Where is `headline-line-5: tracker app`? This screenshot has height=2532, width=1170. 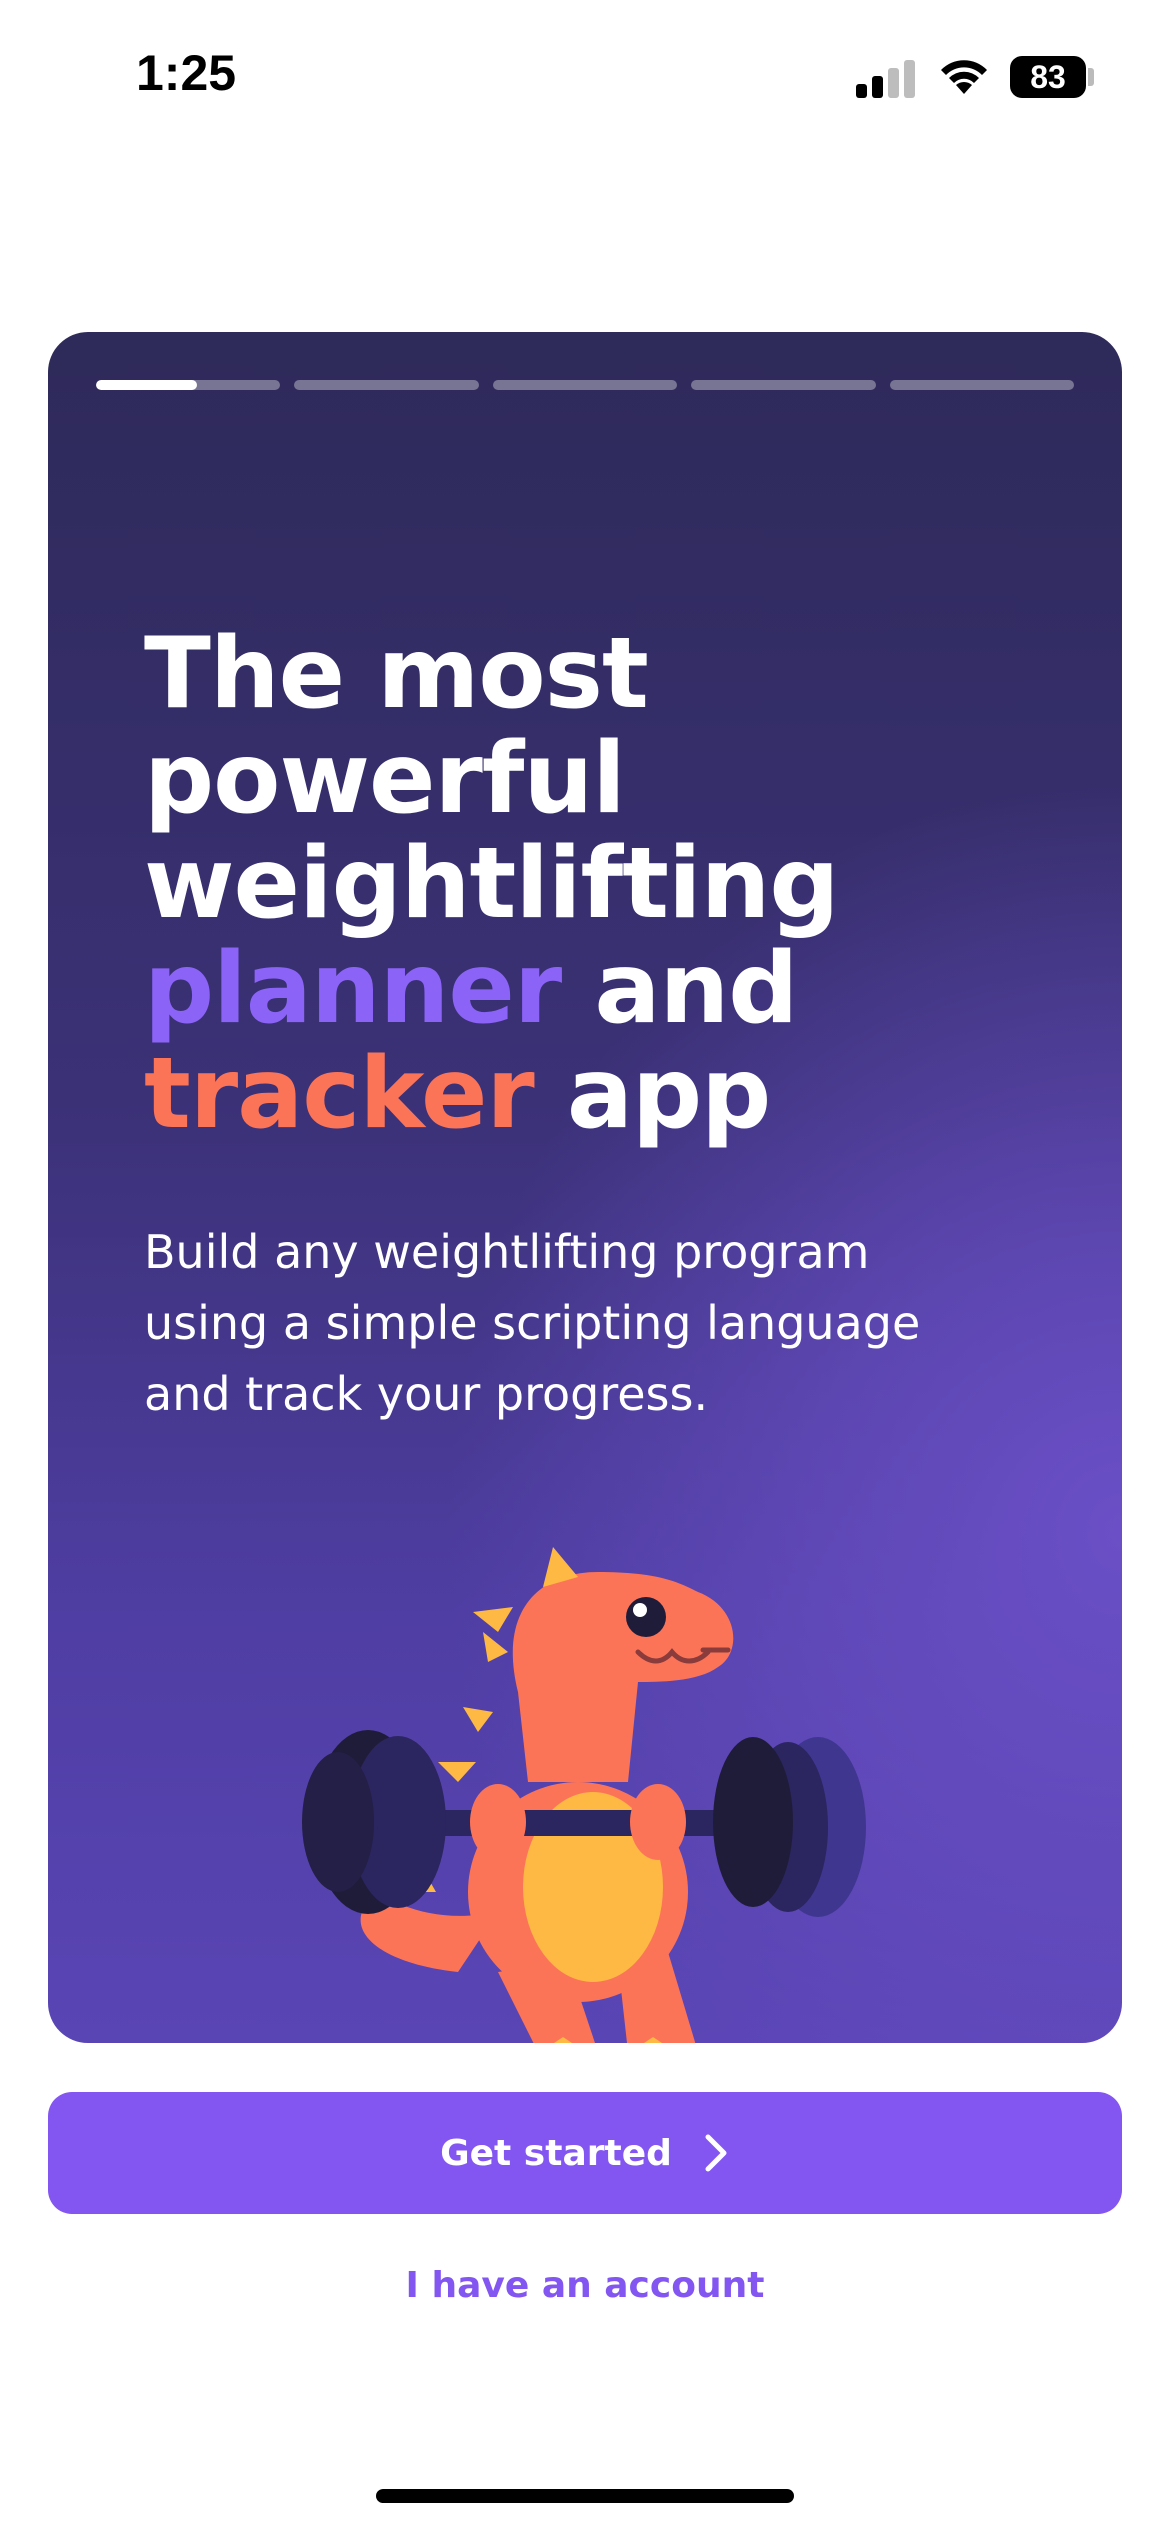 headline-line-5: tracker app is located at coordinates (594, 1094).